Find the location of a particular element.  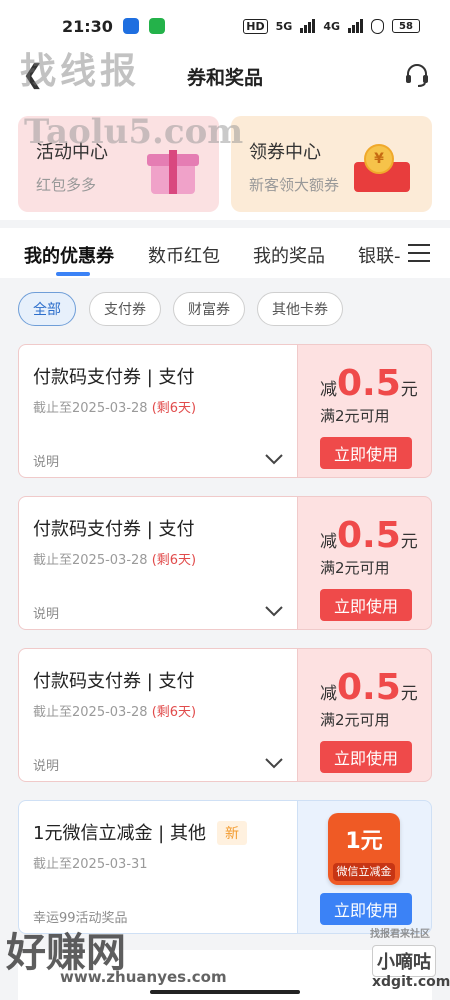

coupon-value: 1元 微信立减金 立即使用 is located at coordinates (365, 867).